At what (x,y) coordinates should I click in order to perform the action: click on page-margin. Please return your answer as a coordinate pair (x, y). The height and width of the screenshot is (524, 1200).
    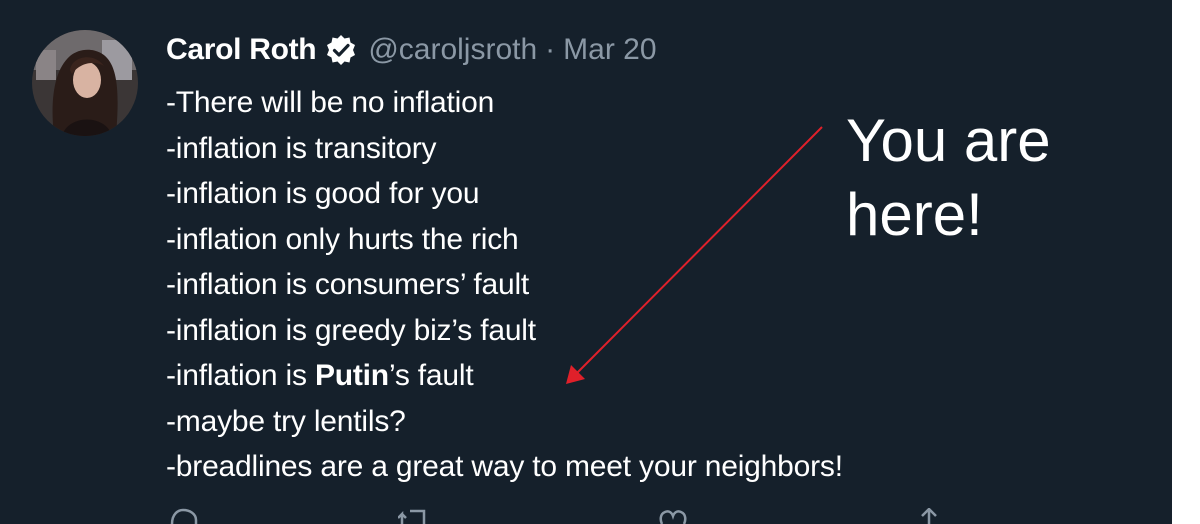
    Looking at the image, I should click on (1186, 262).